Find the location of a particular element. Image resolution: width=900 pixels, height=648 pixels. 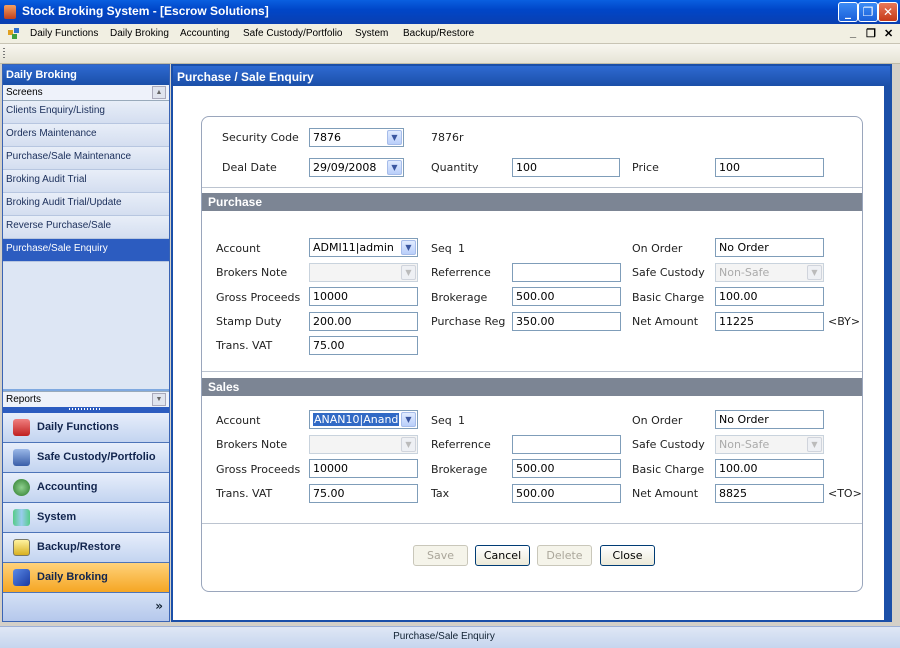

purchase-reg-field: 350.00 is located at coordinates (566, 321).